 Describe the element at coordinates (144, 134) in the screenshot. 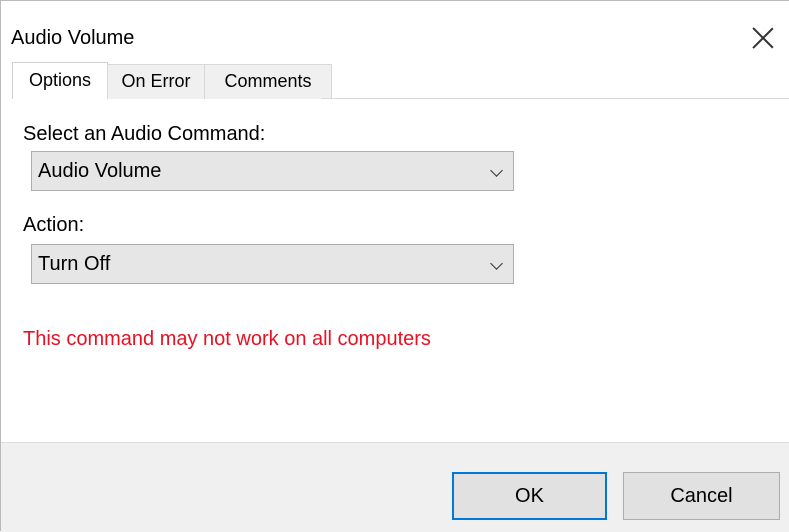

I see `command-label: Select an Audio Command:` at that location.